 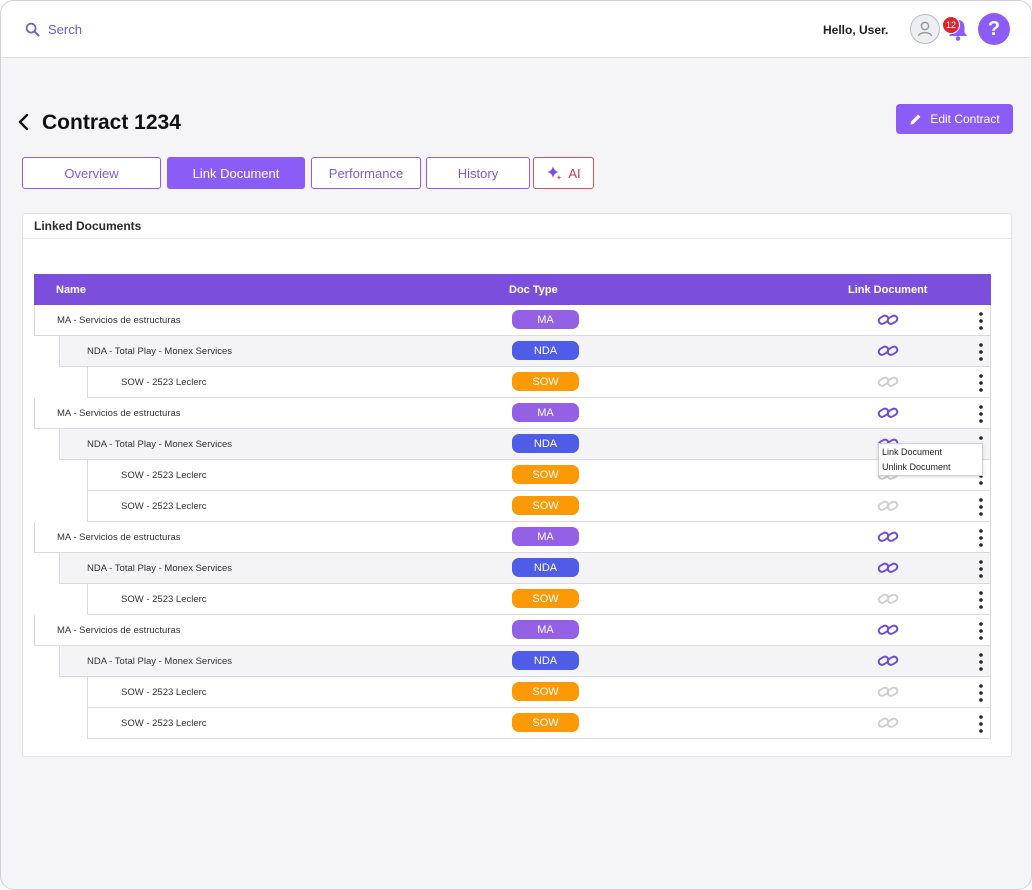 What do you see at coordinates (91, 173) in the screenshot?
I see `tab-overview: Overview` at bounding box center [91, 173].